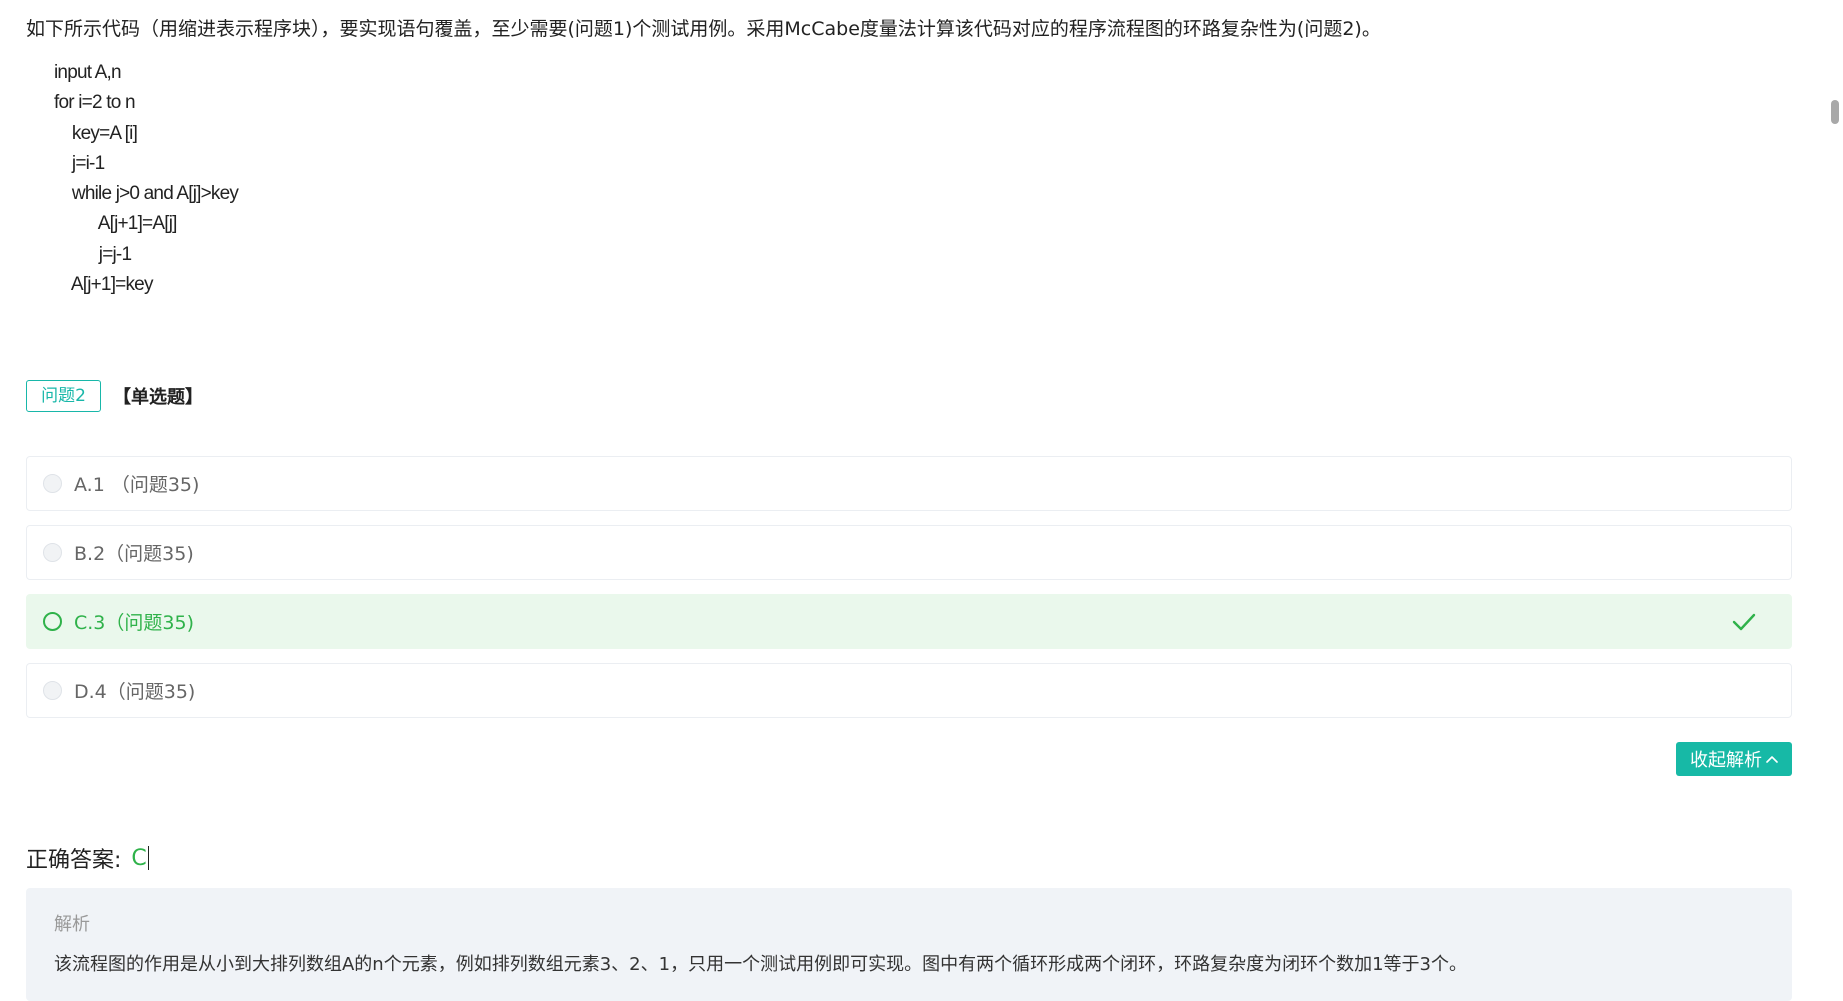 This screenshot has height=1001, width=1843. What do you see at coordinates (72, 924) in the screenshot?
I see `analysis-title: 解析` at bounding box center [72, 924].